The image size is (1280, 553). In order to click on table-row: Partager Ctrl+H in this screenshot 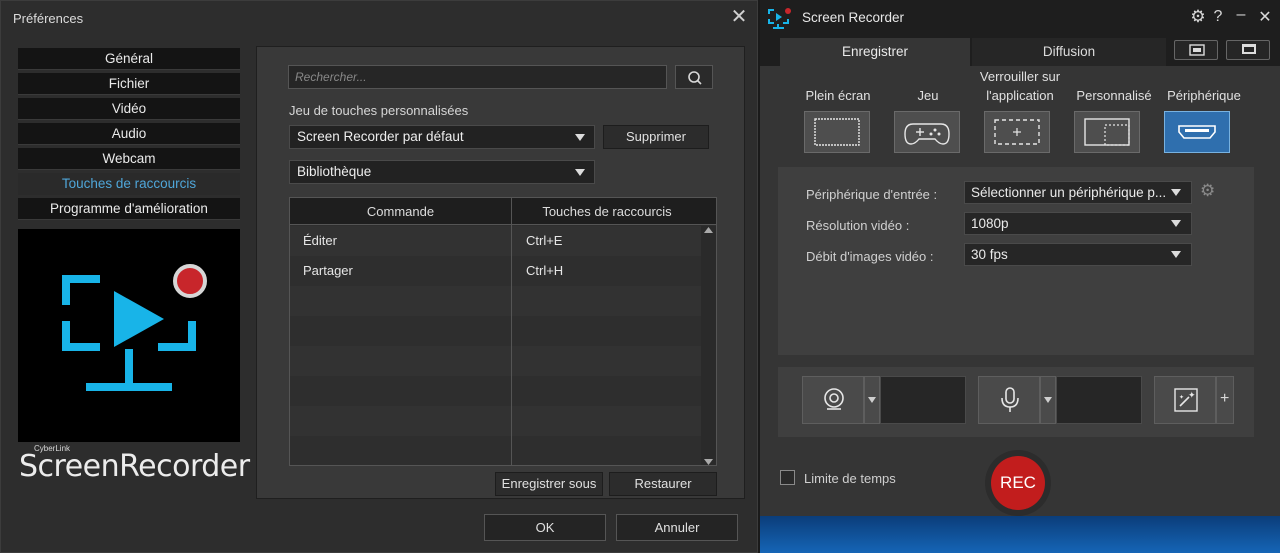, I will do `click(496, 271)`.